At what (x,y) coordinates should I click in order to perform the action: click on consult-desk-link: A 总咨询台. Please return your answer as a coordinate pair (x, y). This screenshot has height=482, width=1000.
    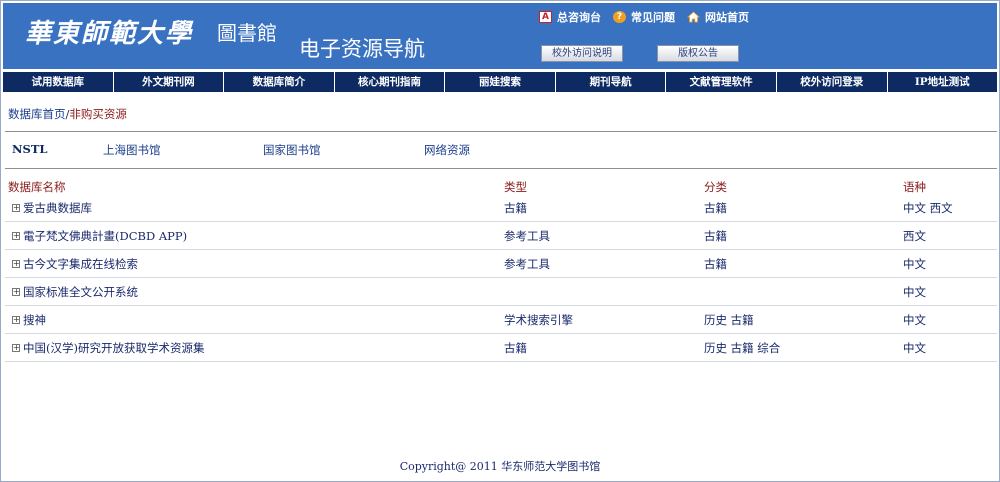
    Looking at the image, I should click on (570, 17).